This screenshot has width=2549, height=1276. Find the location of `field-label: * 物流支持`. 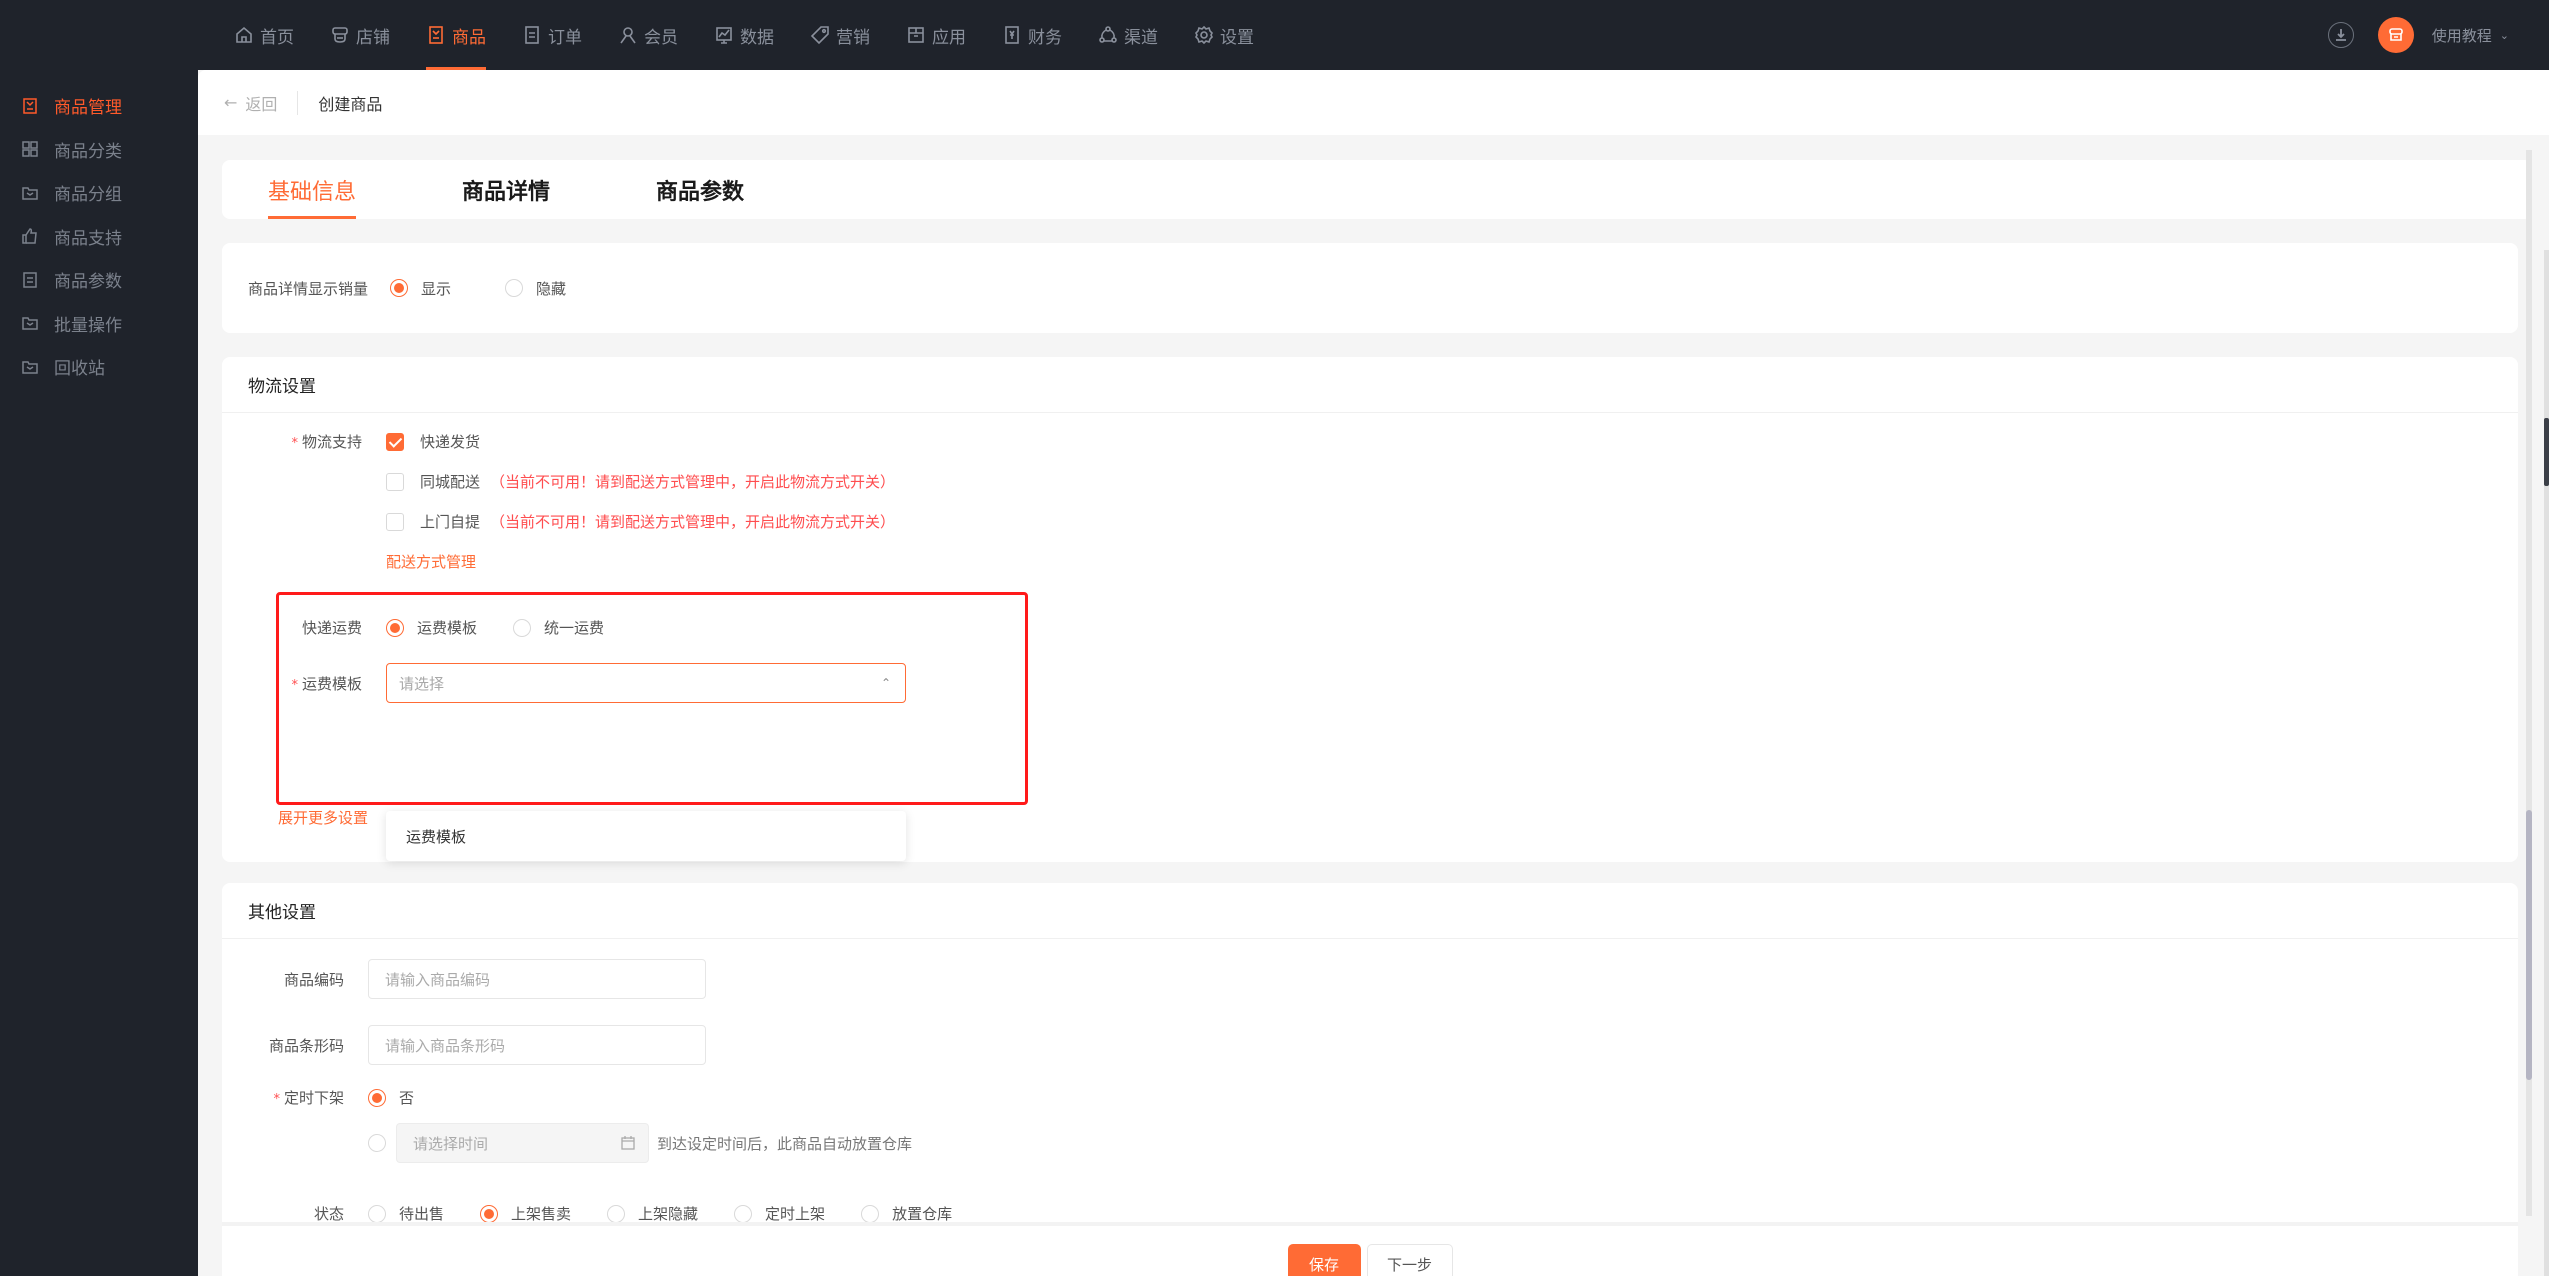

field-label: * 物流支持 is located at coordinates (304, 441).